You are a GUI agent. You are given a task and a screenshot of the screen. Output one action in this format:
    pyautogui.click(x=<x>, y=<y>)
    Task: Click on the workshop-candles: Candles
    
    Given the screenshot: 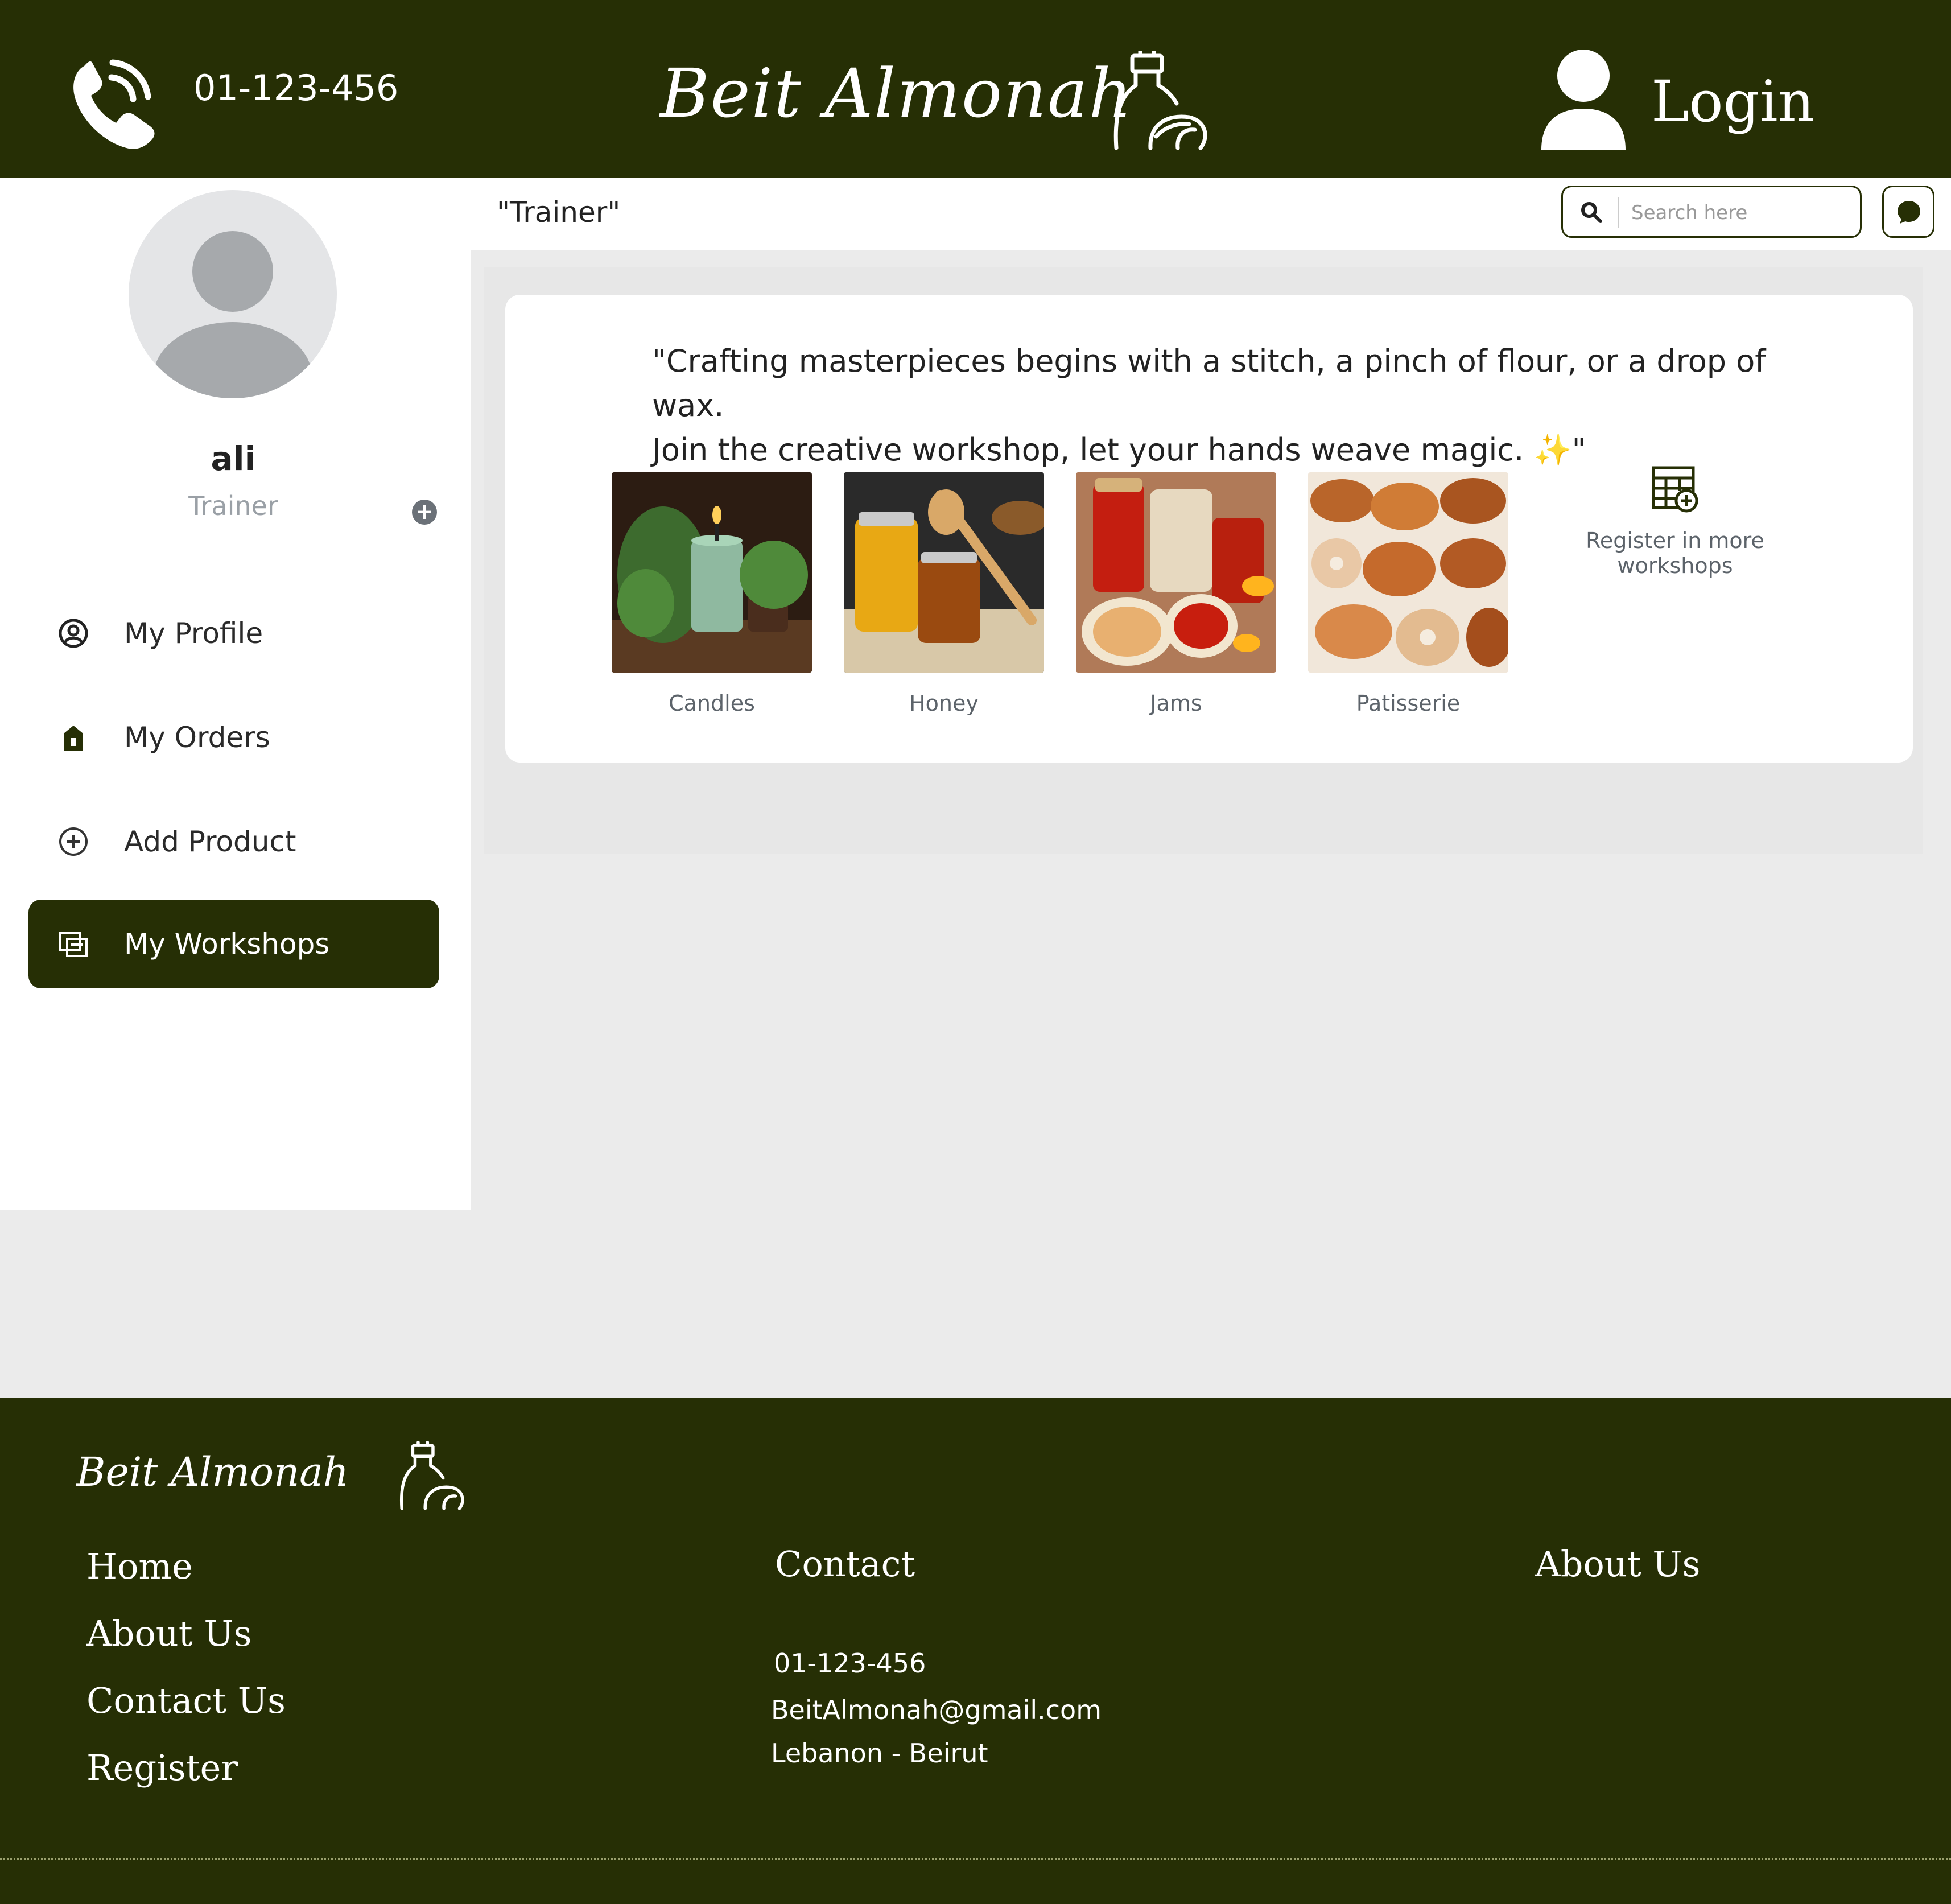 What is the action you would take?
    pyautogui.click(x=712, y=594)
    